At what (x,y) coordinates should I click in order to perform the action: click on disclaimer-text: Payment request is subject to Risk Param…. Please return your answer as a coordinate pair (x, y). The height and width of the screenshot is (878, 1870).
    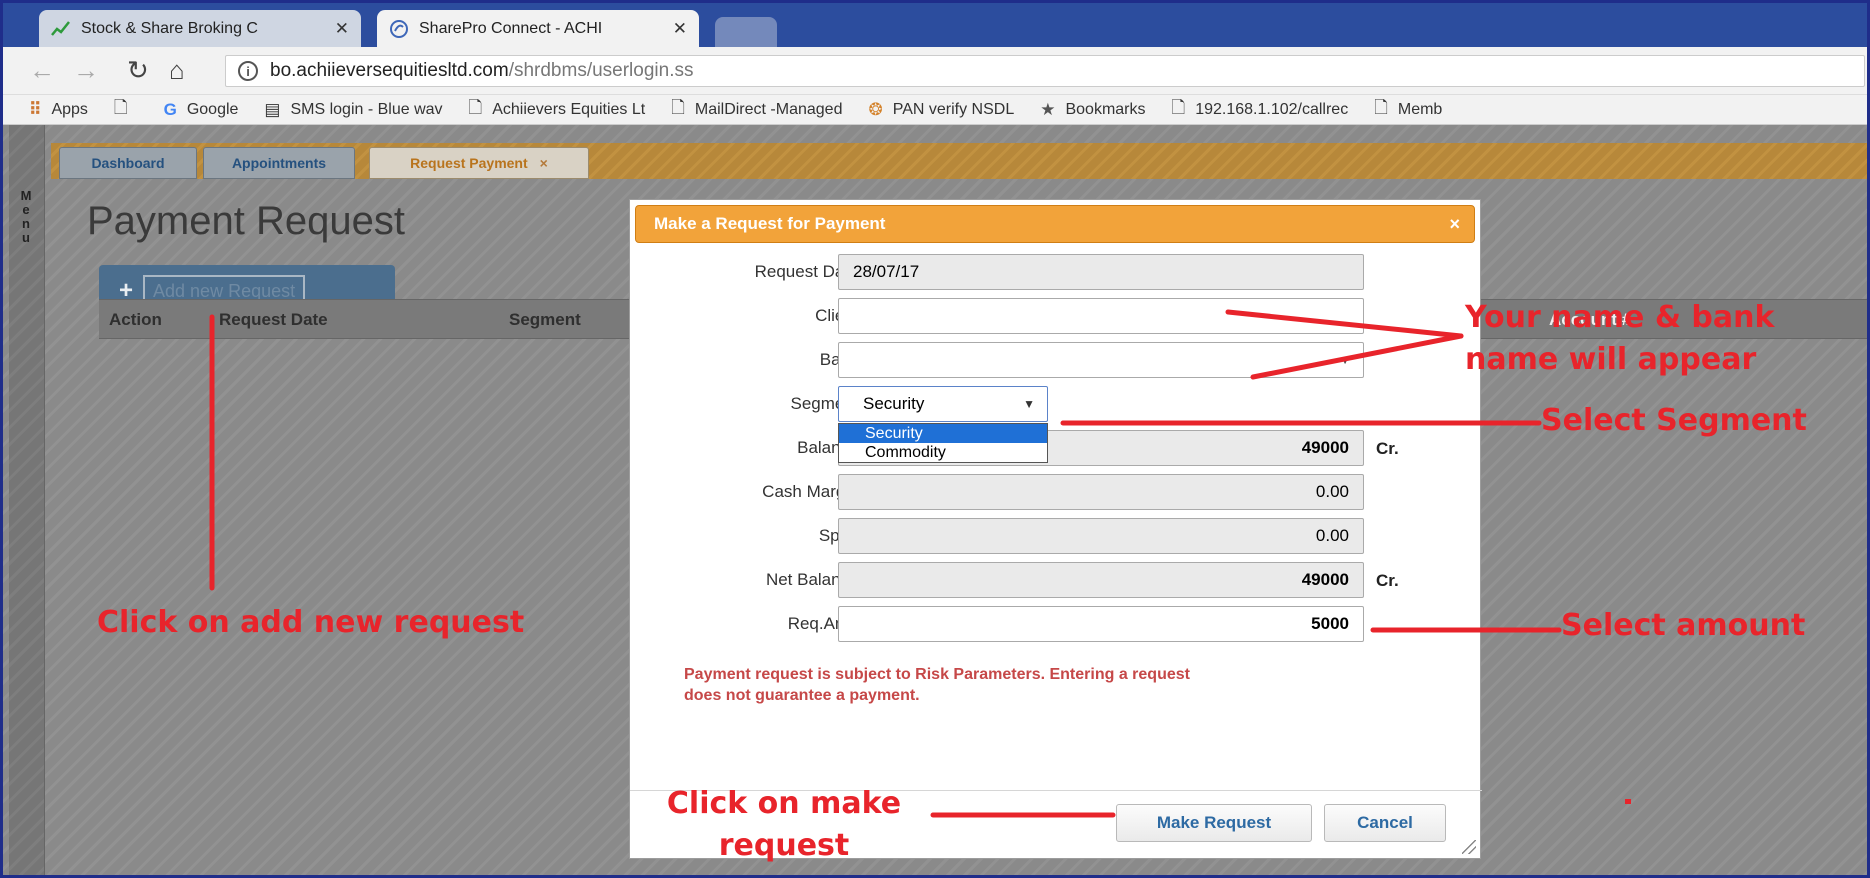
    Looking at the image, I should click on (1034, 685).